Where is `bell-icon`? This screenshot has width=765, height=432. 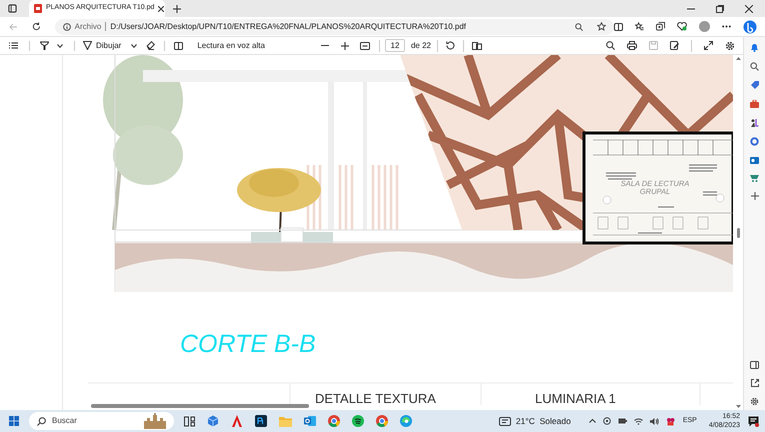 bell-icon is located at coordinates (754, 47).